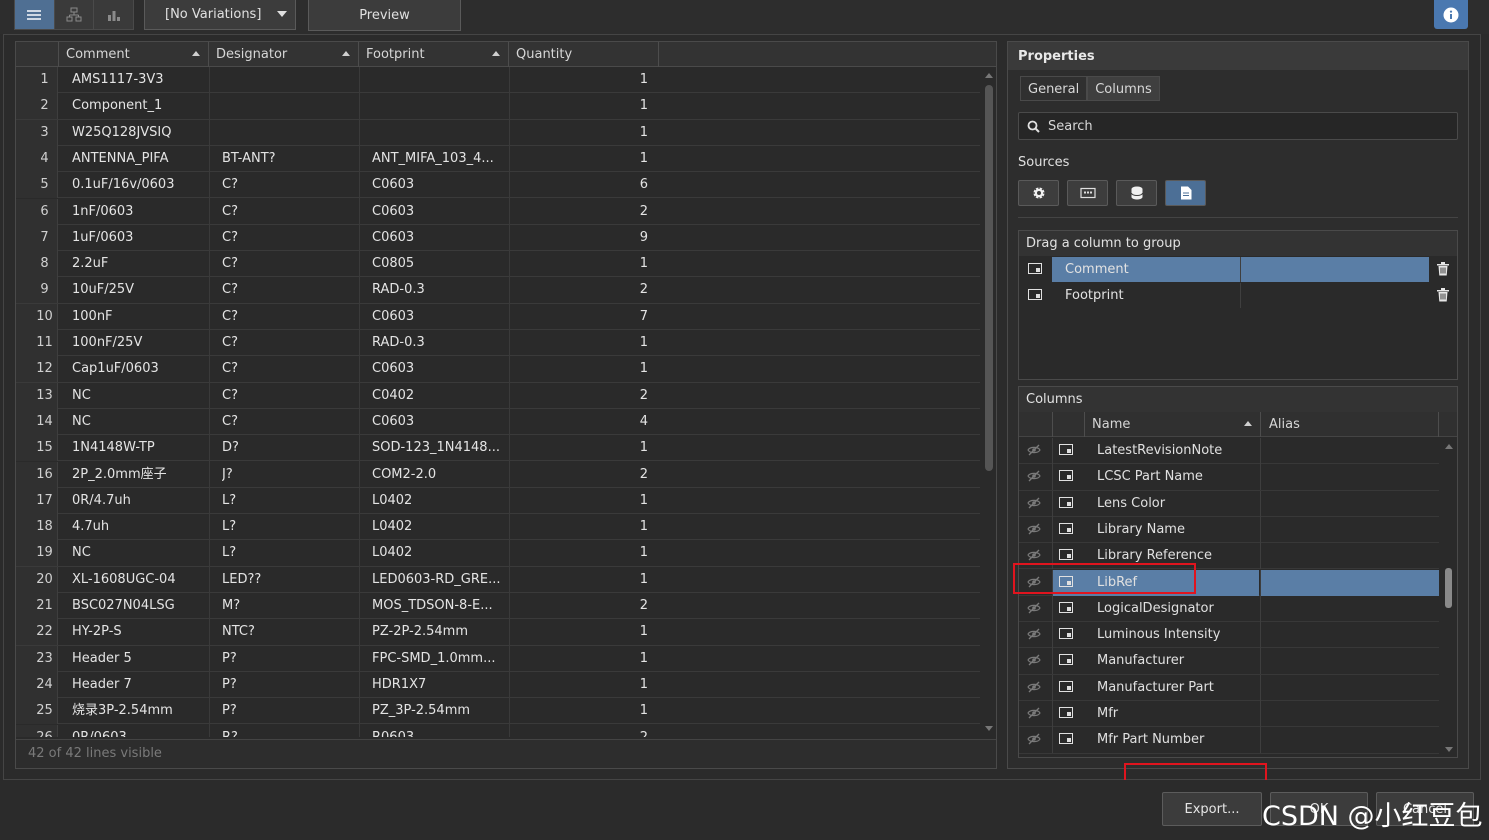 The height and width of the screenshot is (840, 1489). I want to click on table-row: 20 XL-1608UGC-04 LED?? LED0603-RD_GRE... 1, so click(498, 579).